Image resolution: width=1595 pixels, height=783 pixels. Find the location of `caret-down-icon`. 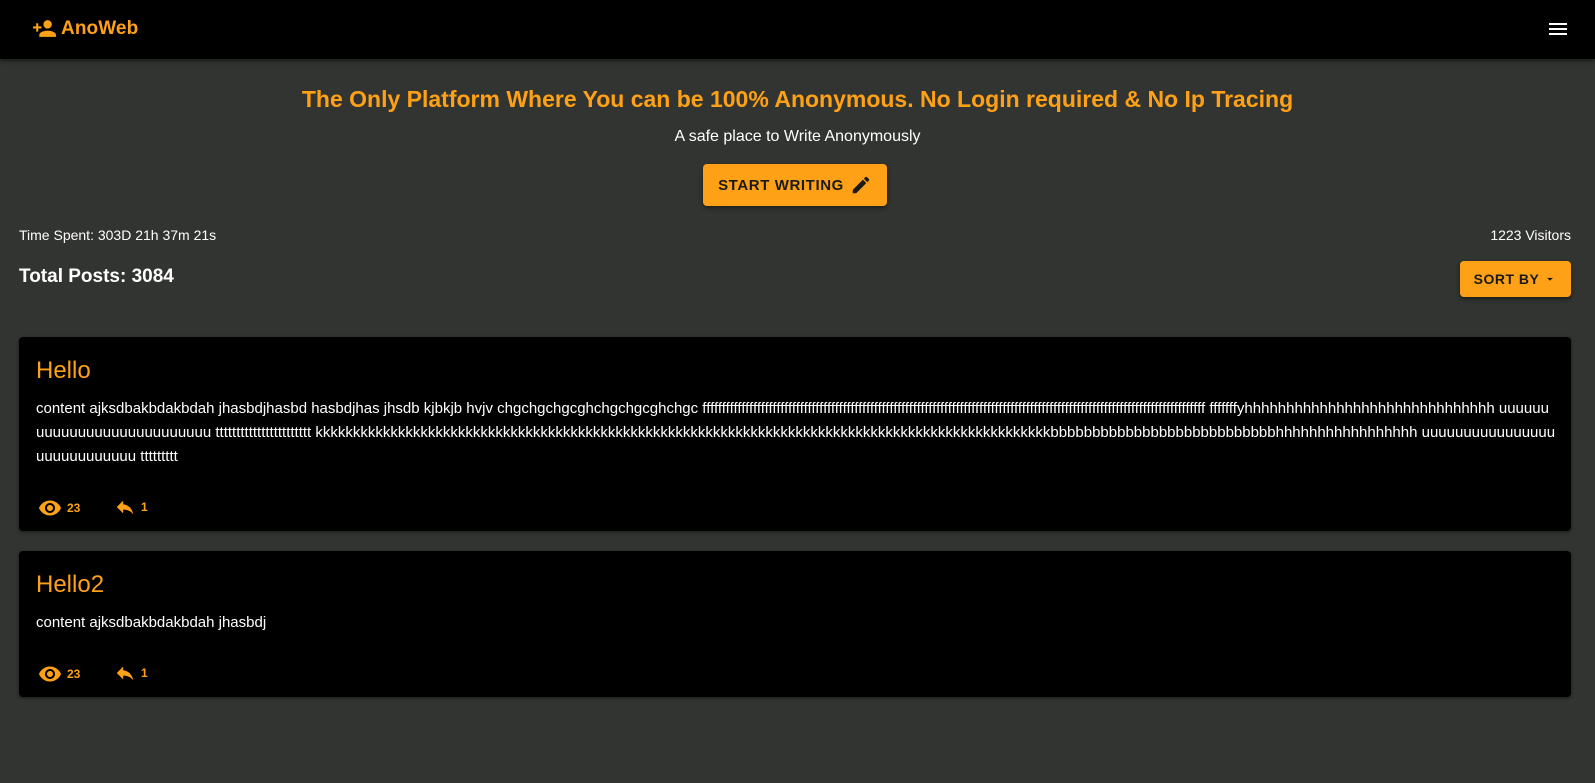

caret-down-icon is located at coordinates (1550, 279).